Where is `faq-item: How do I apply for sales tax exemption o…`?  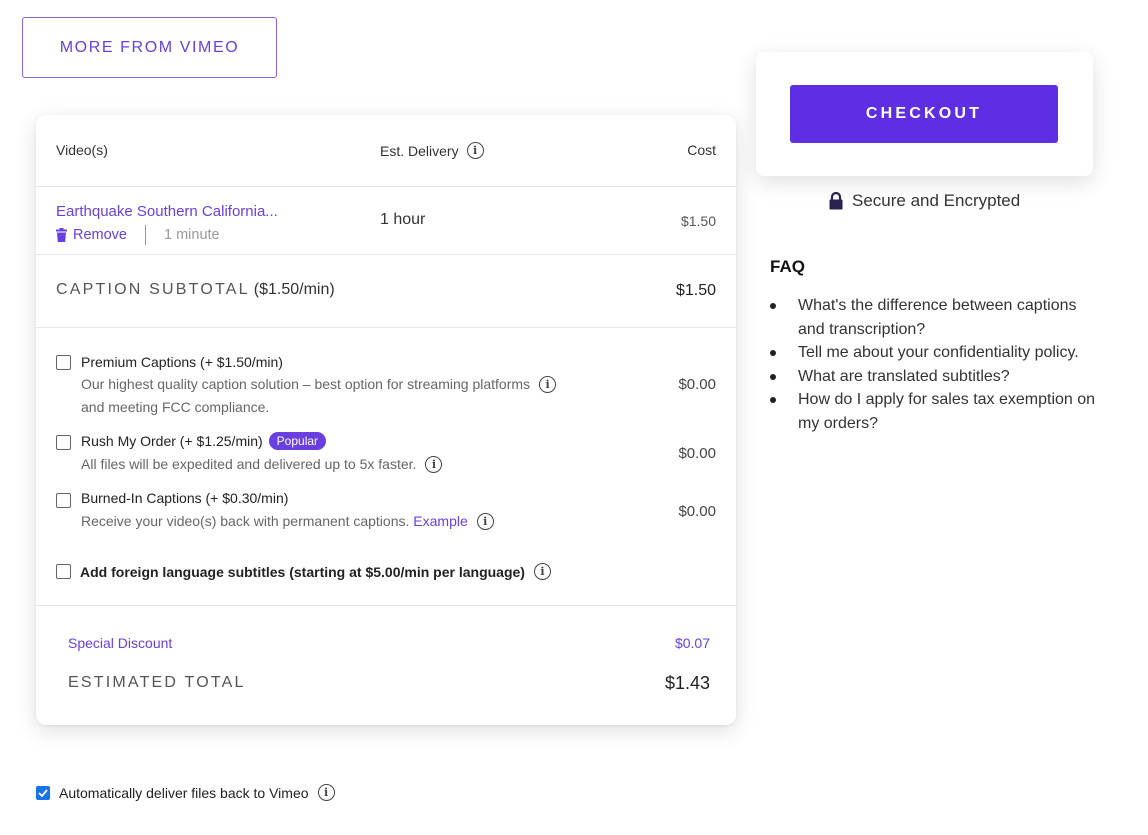
faq-item: How do I apply for sales tax exemption o… is located at coordinates (935, 411).